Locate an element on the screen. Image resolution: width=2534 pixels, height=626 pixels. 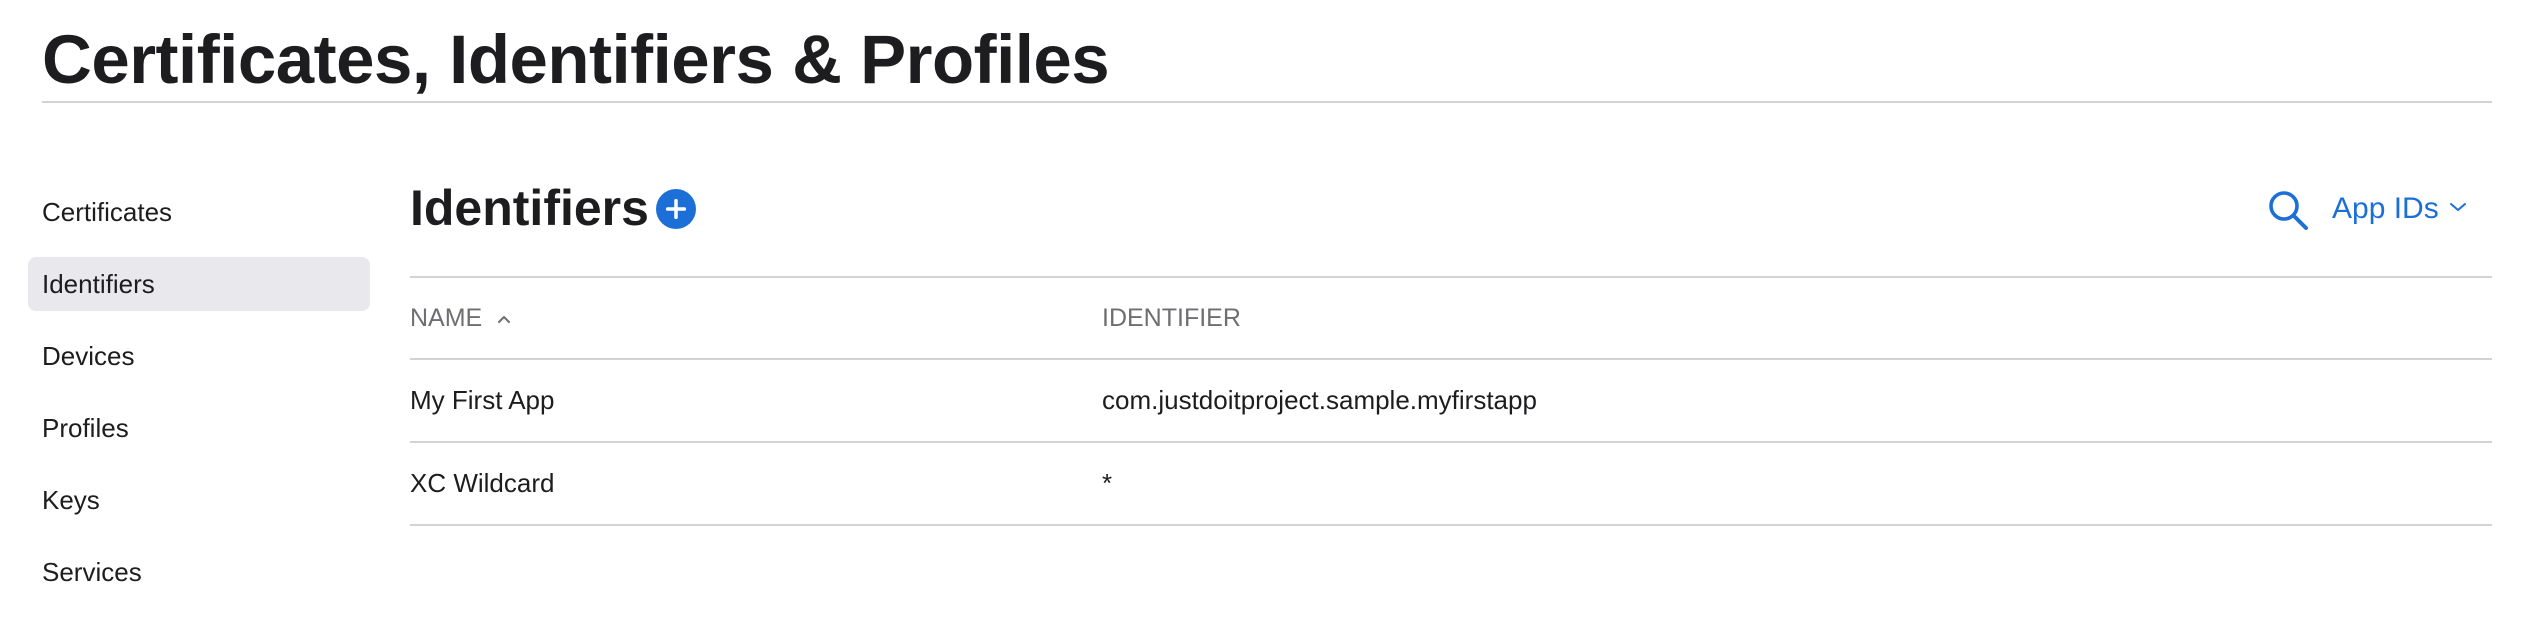
row-name: My First App is located at coordinates (482, 400).